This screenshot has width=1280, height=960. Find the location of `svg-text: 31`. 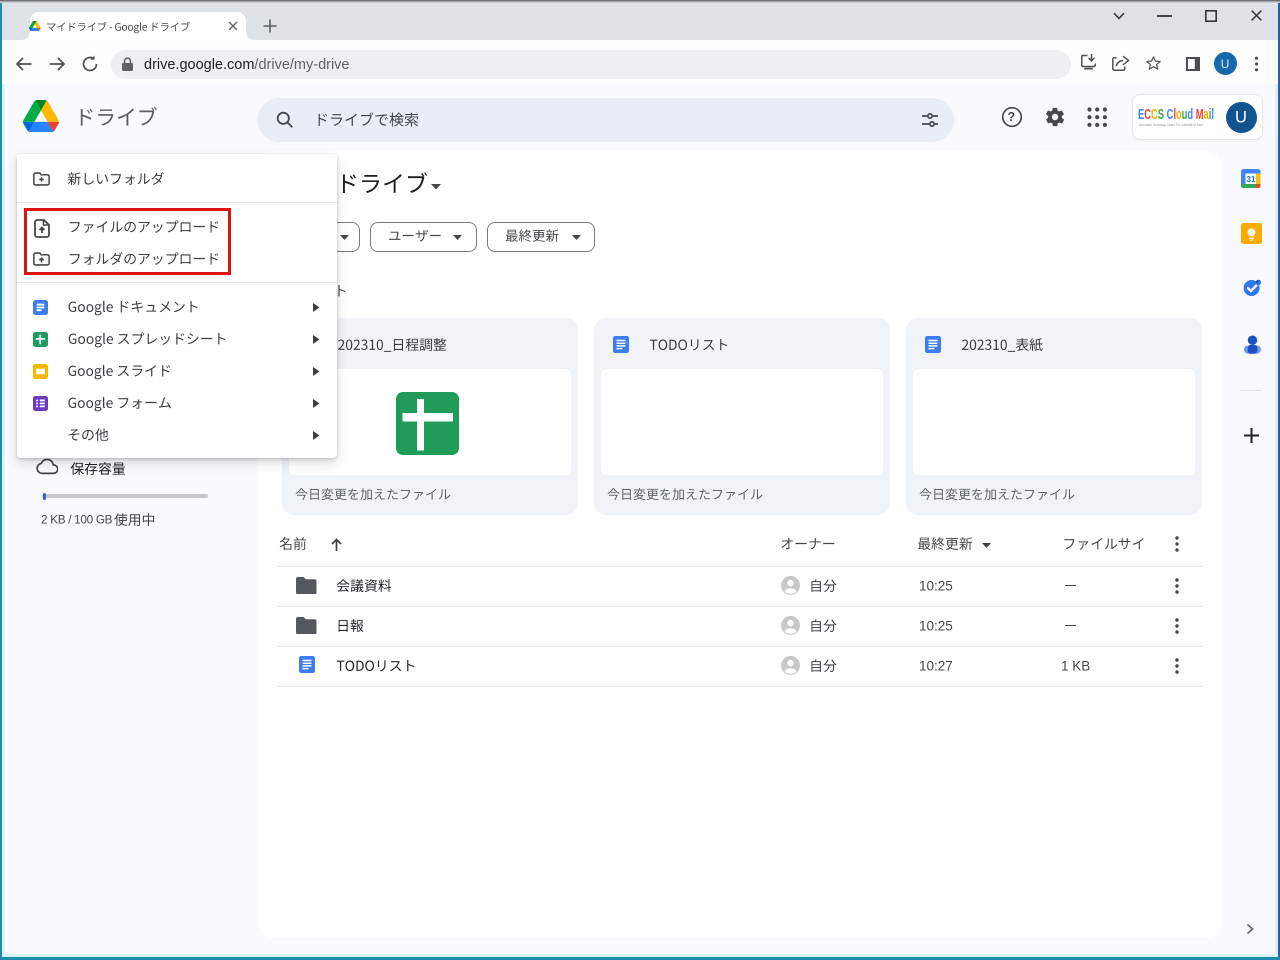

svg-text: 31 is located at coordinates (1251, 178).